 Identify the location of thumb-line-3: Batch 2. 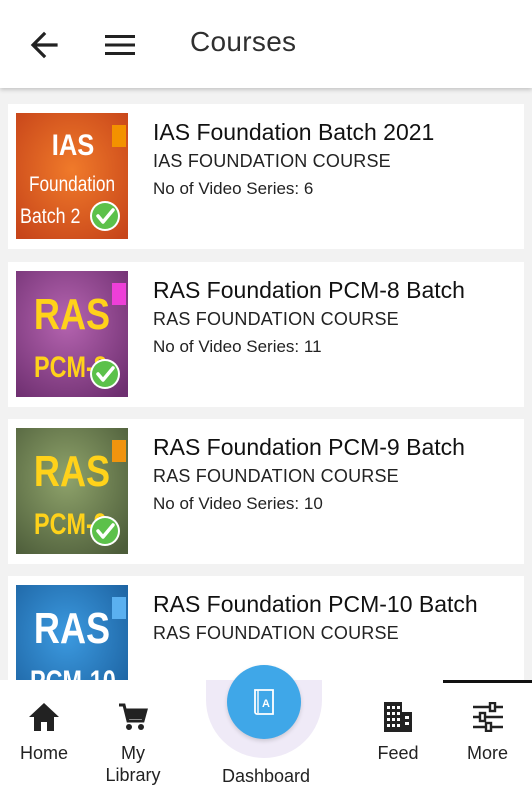
(50, 217).